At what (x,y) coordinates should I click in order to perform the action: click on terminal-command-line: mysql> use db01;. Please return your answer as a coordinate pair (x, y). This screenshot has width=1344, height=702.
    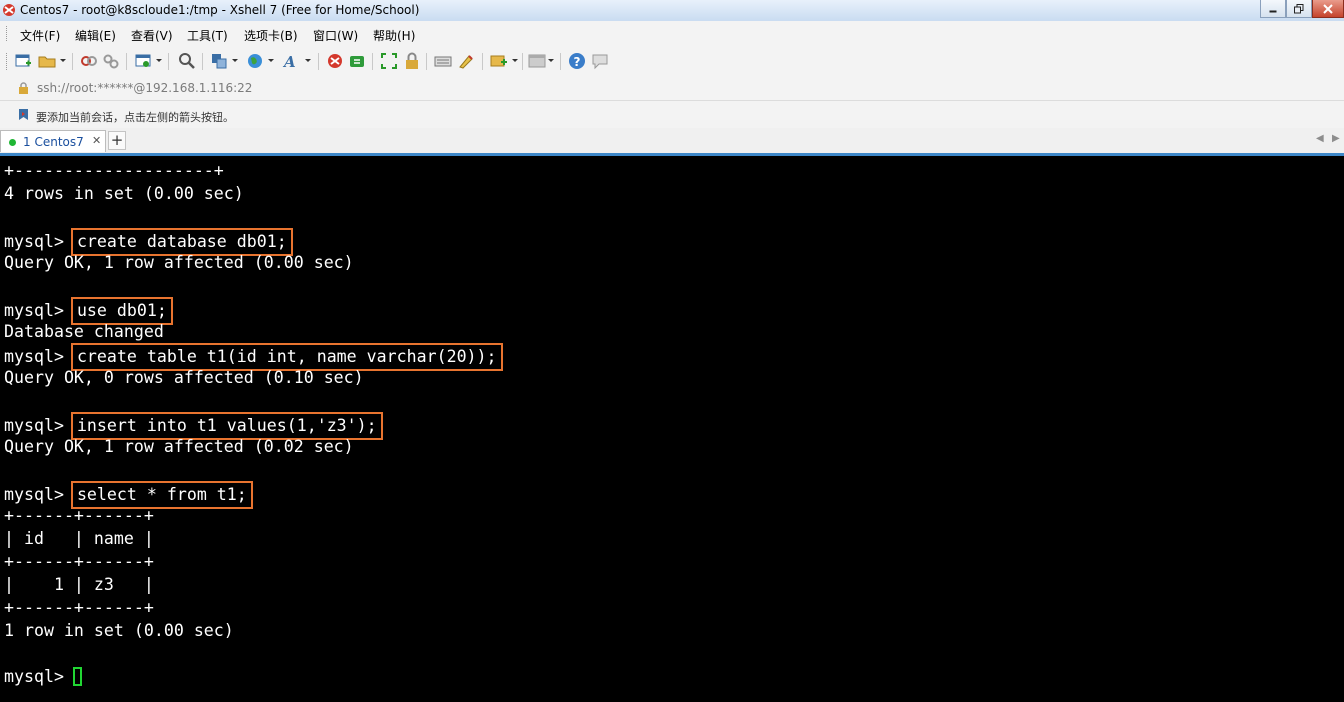
    Looking at the image, I should click on (88, 311).